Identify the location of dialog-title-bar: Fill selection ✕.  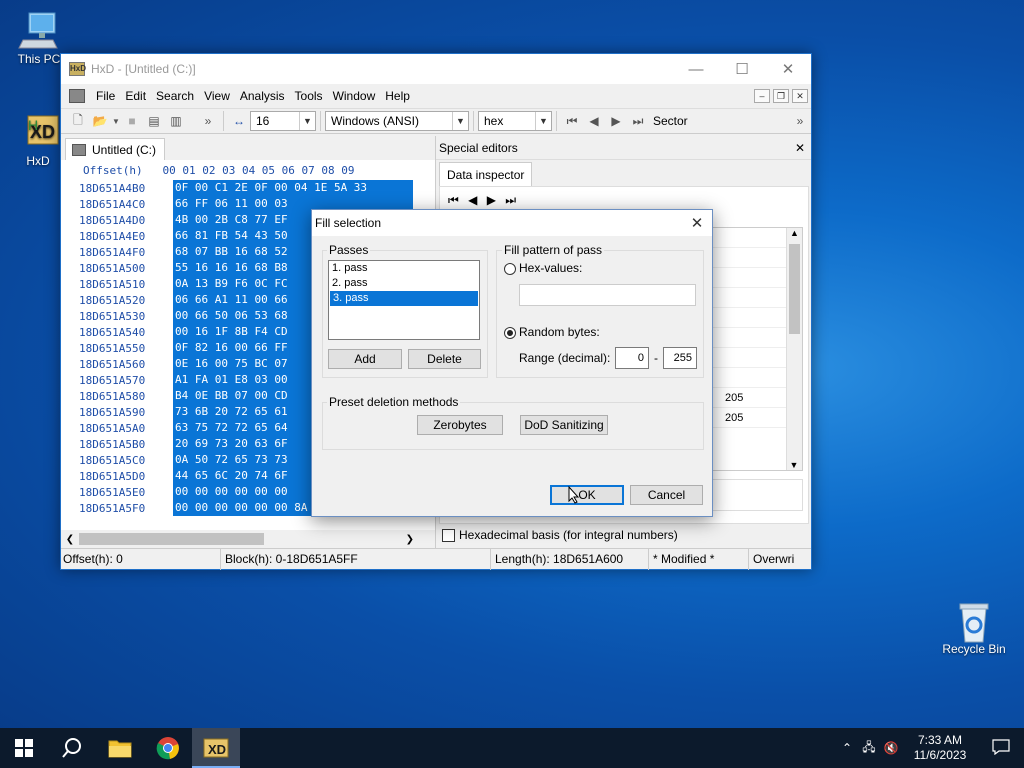
(512, 223).